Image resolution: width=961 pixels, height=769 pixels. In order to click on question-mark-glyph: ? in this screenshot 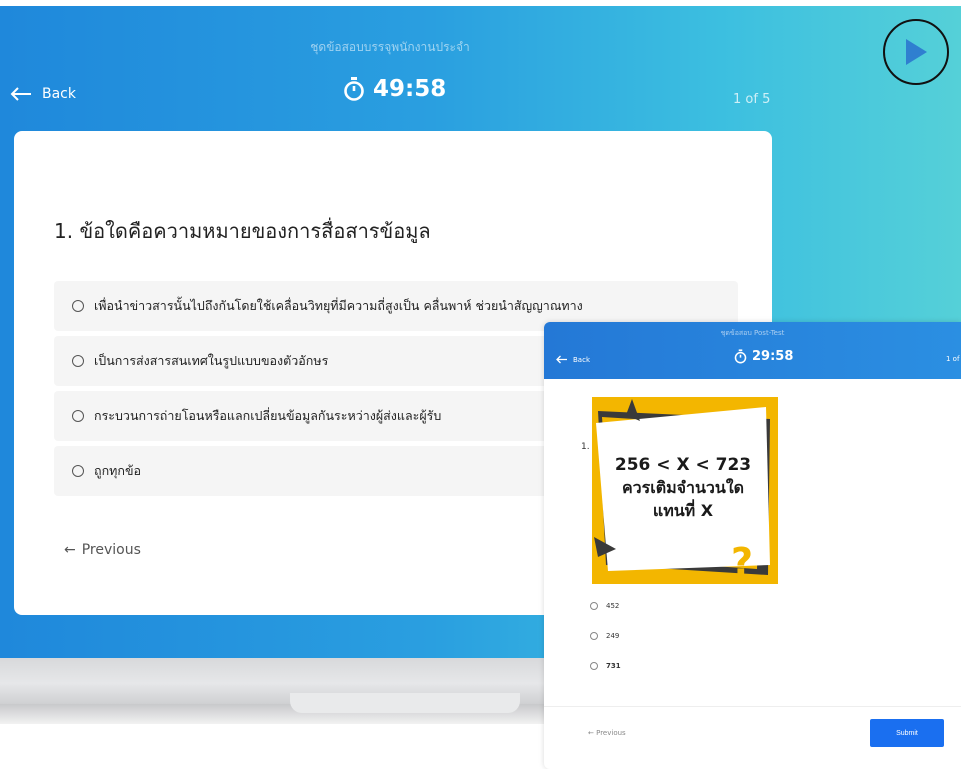, I will do `click(742, 562)`.